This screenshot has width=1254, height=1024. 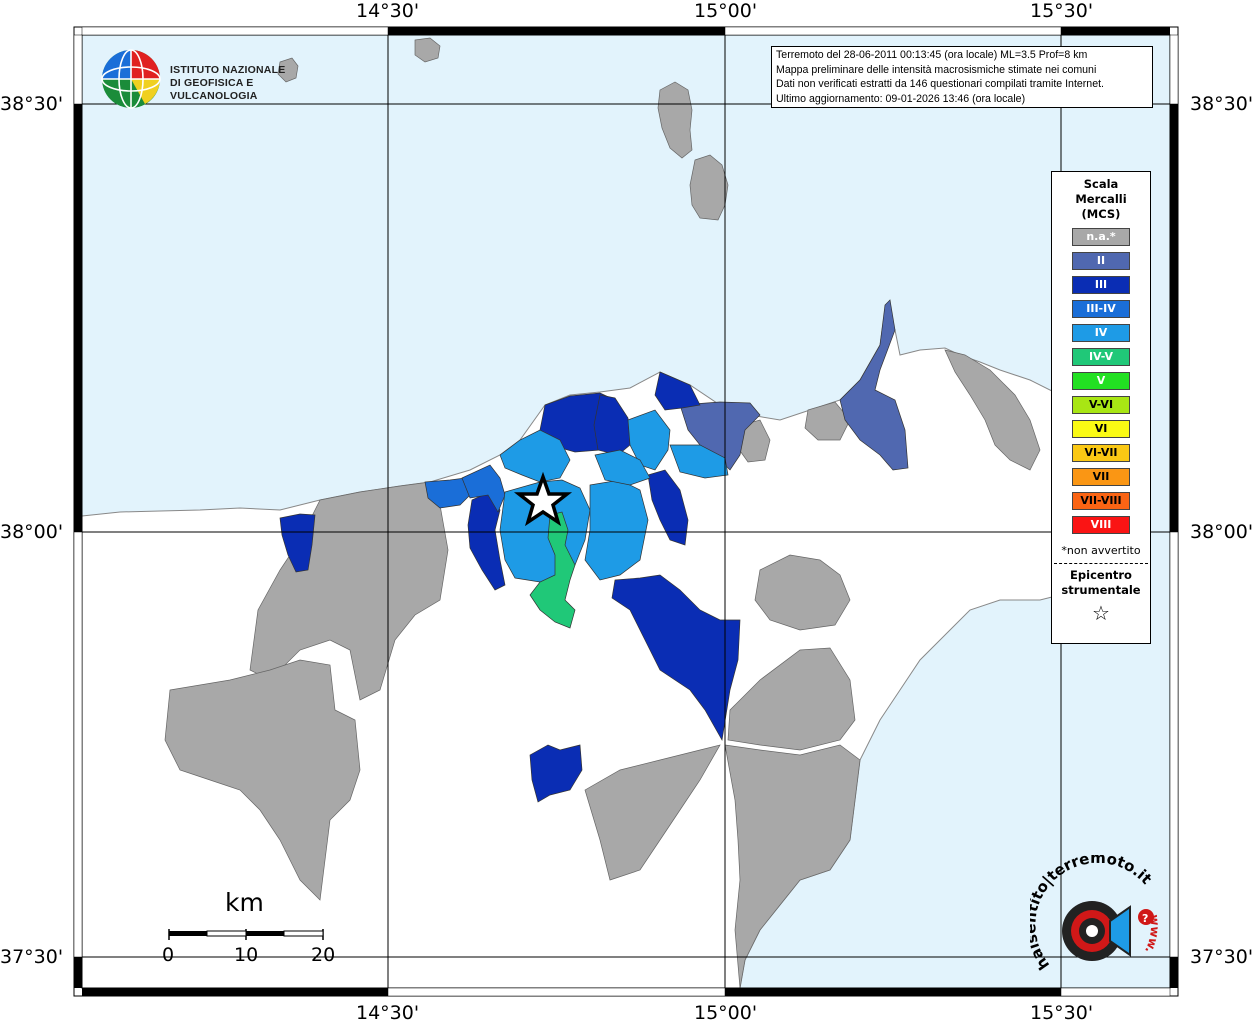 I want to click on lon-label-bottom-1: 14°30', so click(x=388, y=1013).